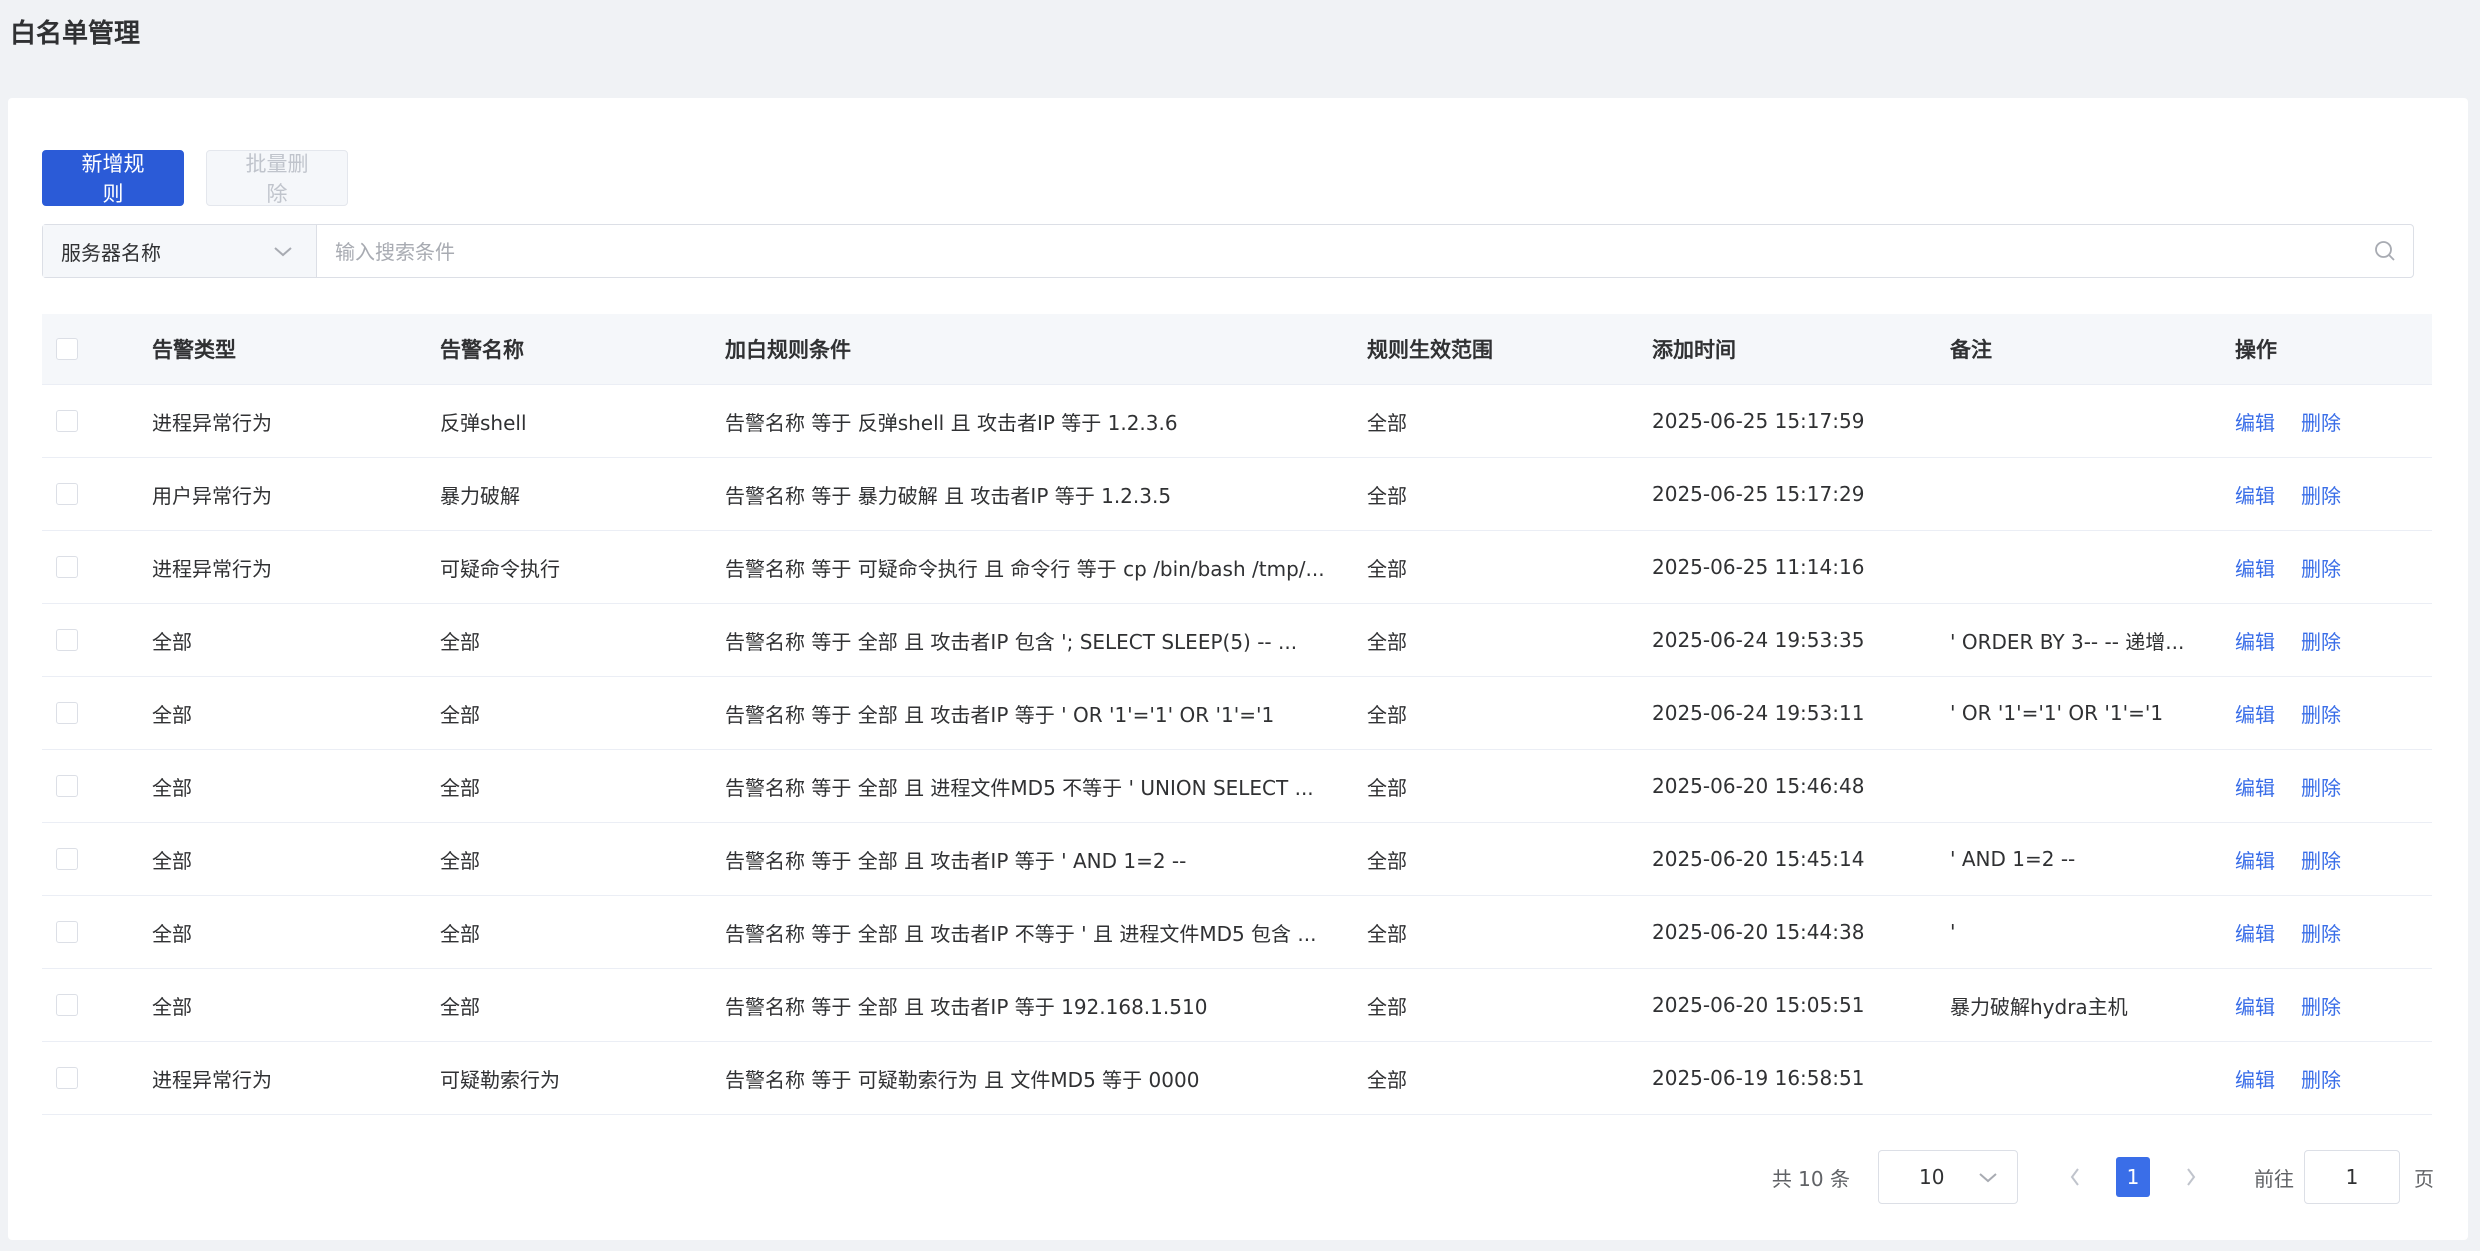  I want to click on search-bar: 服务器名称, so click(1228, 251).